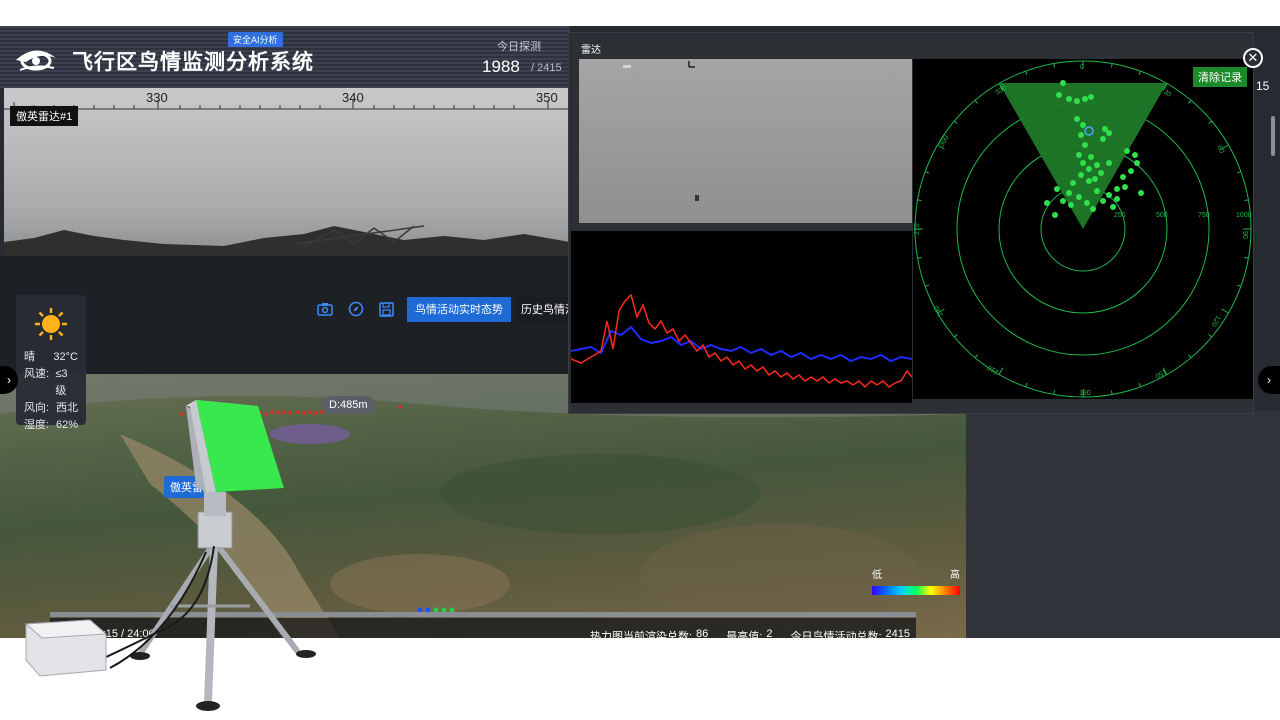 The width and height of the screenshot is (1280, 720). I want to click on map-toolbar: 鸟情活动实时态势 历史鸟情活动, so click(446, 309).